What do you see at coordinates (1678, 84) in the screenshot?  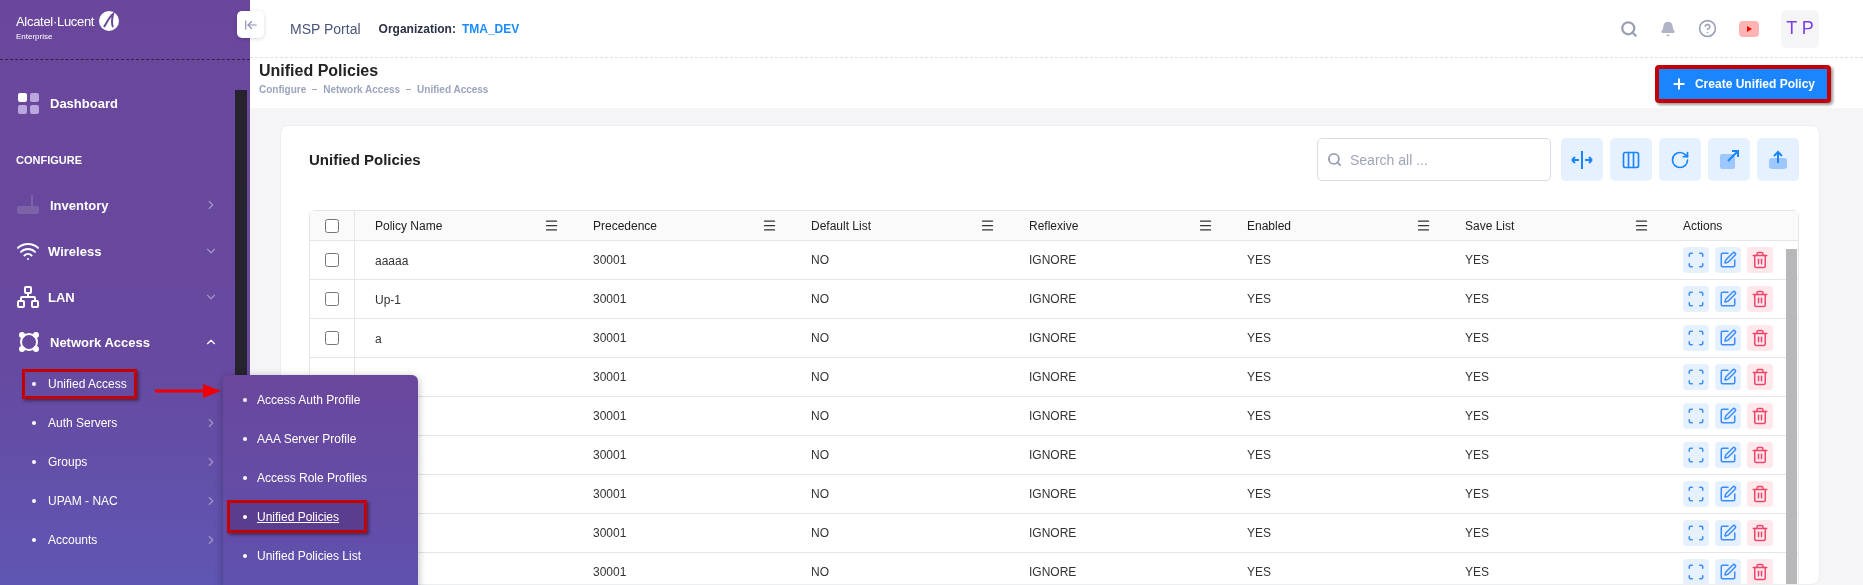 I see `plus-icon` at bounding box center [1678, 84].